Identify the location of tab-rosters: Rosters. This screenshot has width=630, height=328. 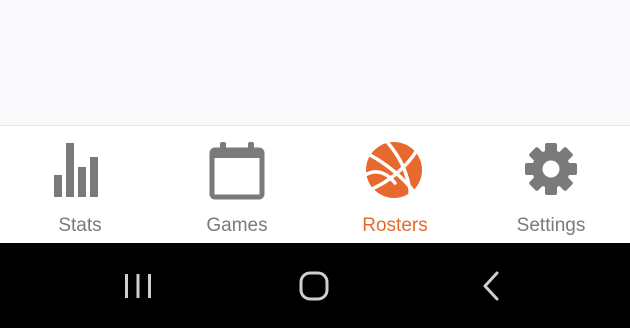
(395, 185).